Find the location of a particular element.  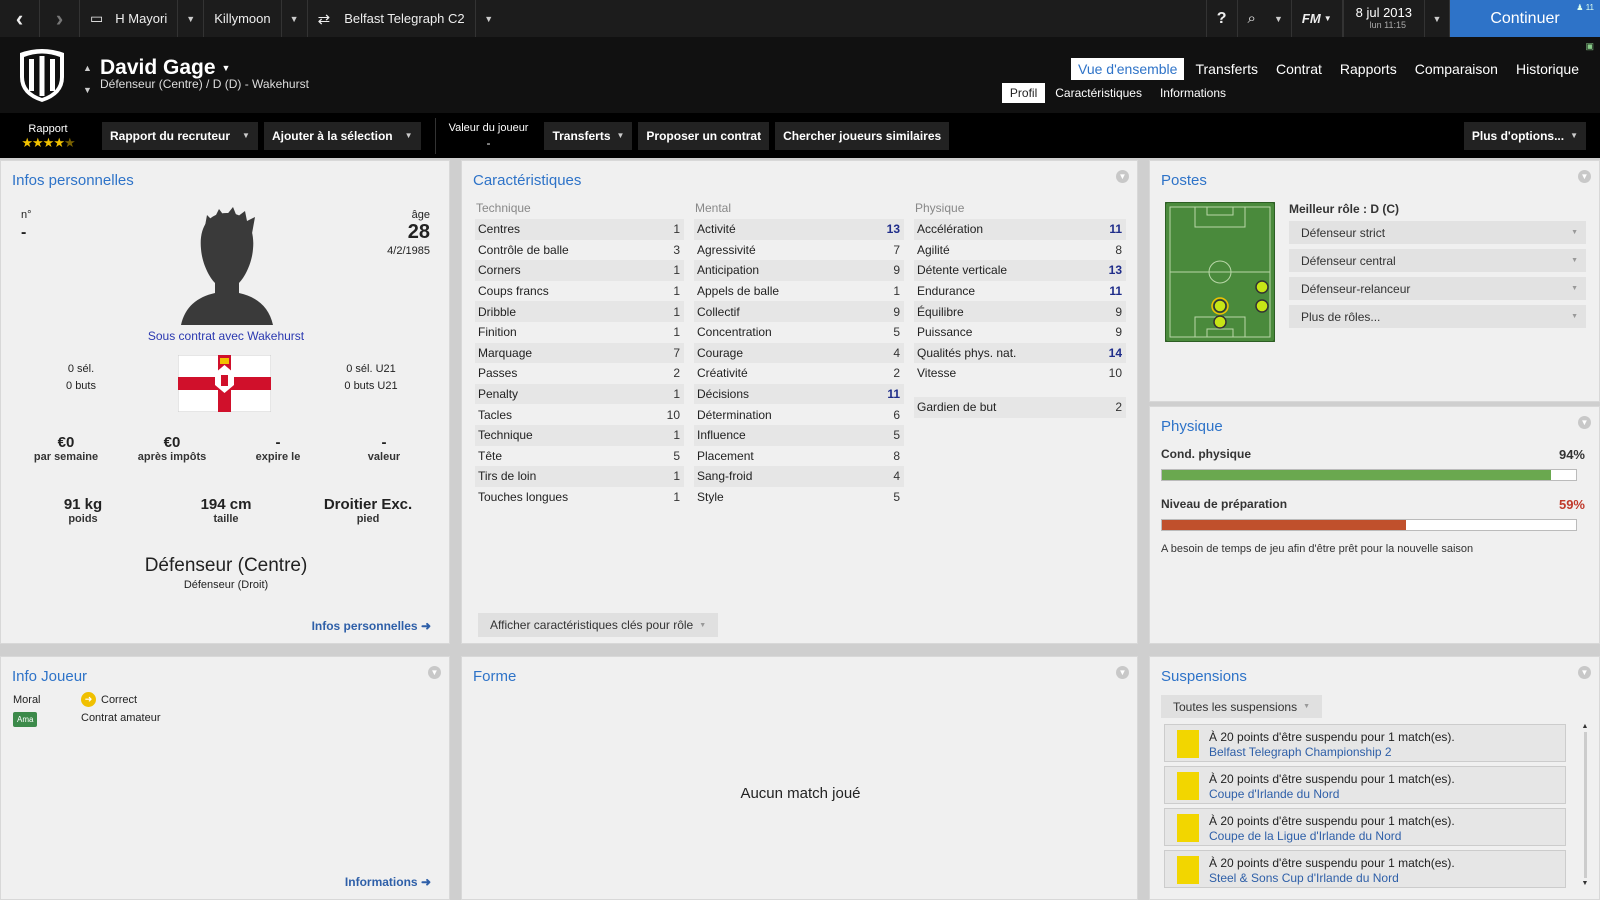

position-dot-dd is located at coordinates (1262, 306).